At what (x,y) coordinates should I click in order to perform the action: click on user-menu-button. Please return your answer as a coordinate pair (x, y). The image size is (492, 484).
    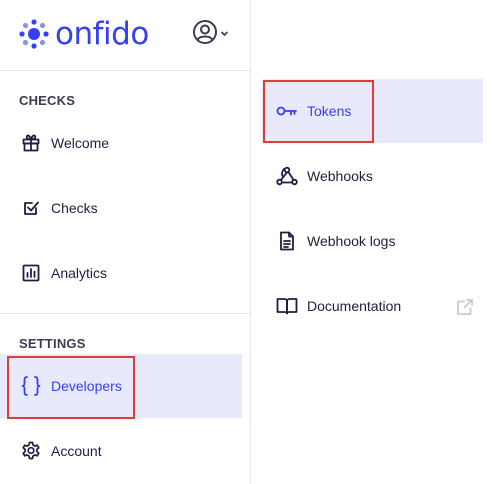
    Looking at the image, I should click on (210, 34).